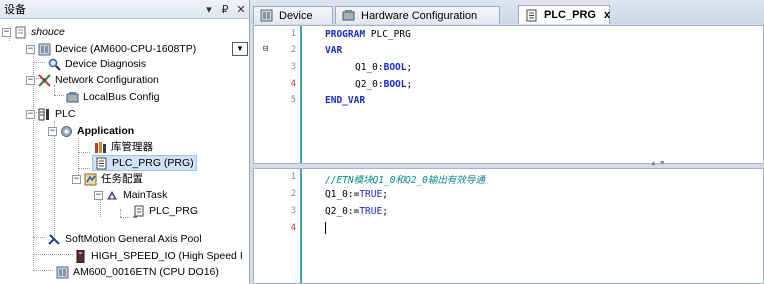  I want to click on tree-item-task-configuration: − 任务配置, so click(107, 179).